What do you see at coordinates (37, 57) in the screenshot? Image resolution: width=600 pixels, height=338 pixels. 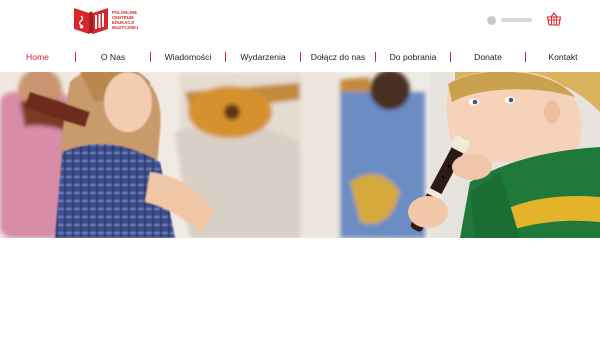 I see `nav-item-home: Home` at bounding box center [37, 57].